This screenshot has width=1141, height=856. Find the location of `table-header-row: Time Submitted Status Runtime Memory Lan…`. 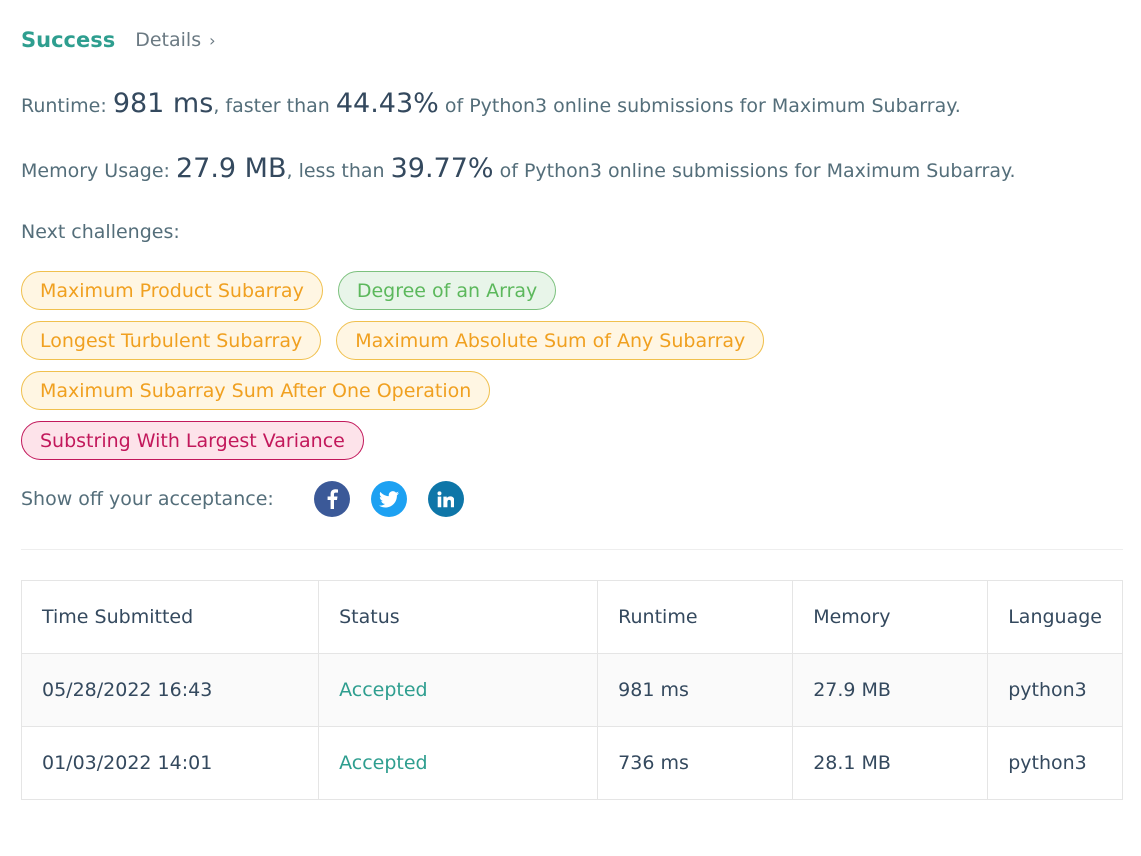

table-header-row: Time Submitted Status Runtime Memory Lan… is located at coordinates (571, 617).